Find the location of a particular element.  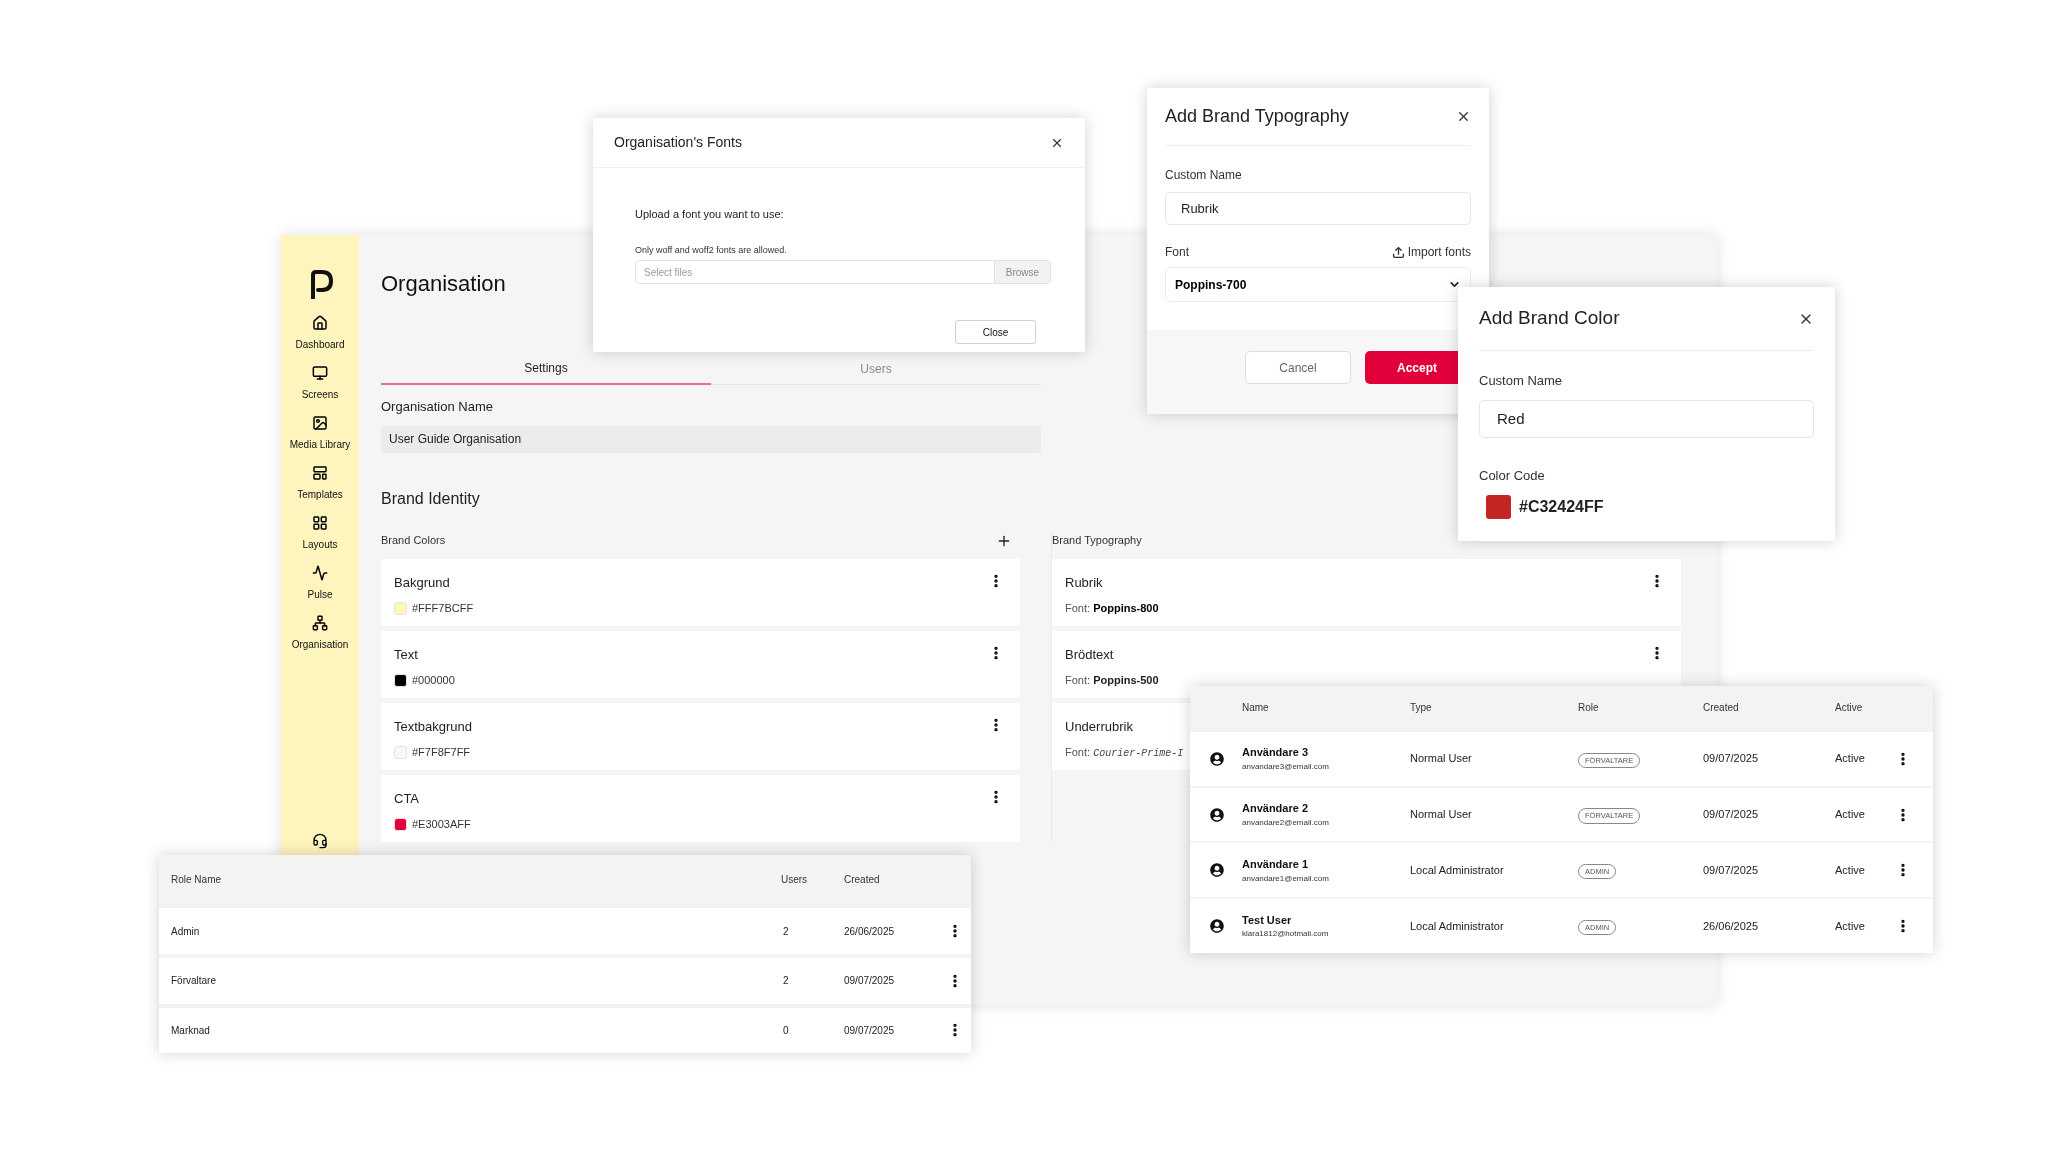

file-input: Select files is located at coordinates (815, 272).